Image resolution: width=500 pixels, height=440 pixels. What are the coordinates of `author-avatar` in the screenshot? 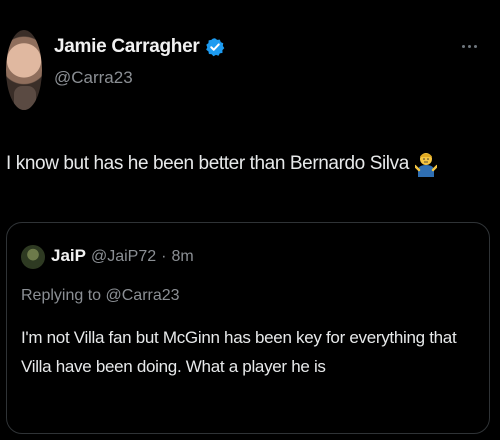 It's located at (24, 70).